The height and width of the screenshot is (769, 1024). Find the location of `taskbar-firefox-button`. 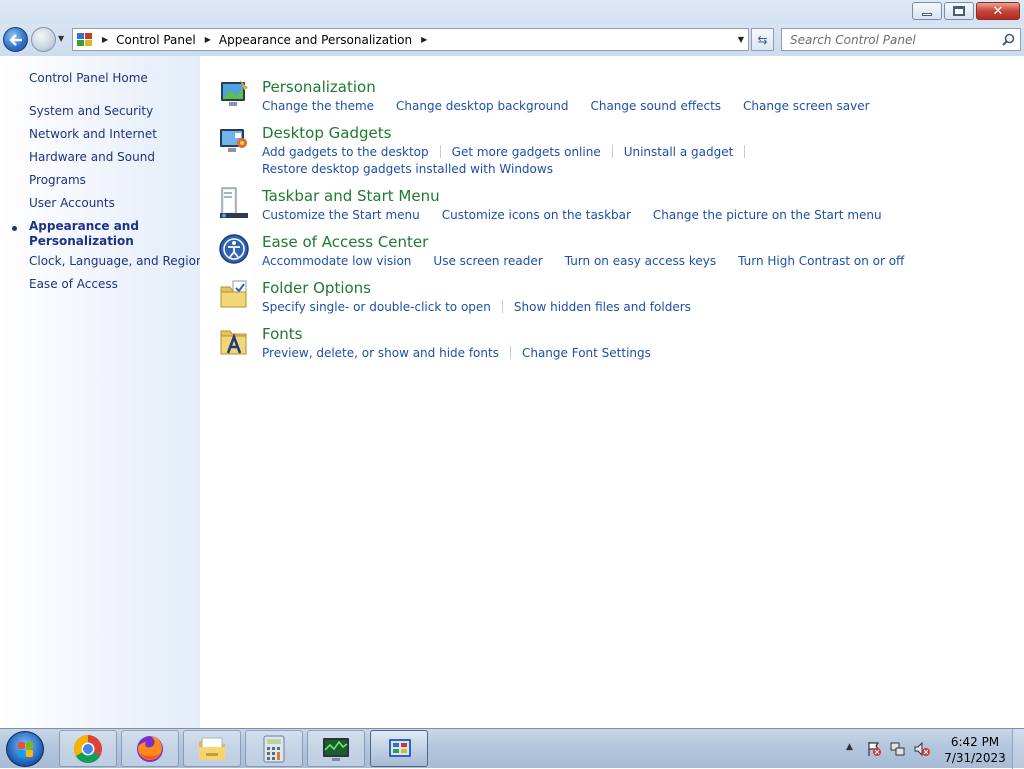

taskbar-firefox-button is located at coordinates (150, 748).